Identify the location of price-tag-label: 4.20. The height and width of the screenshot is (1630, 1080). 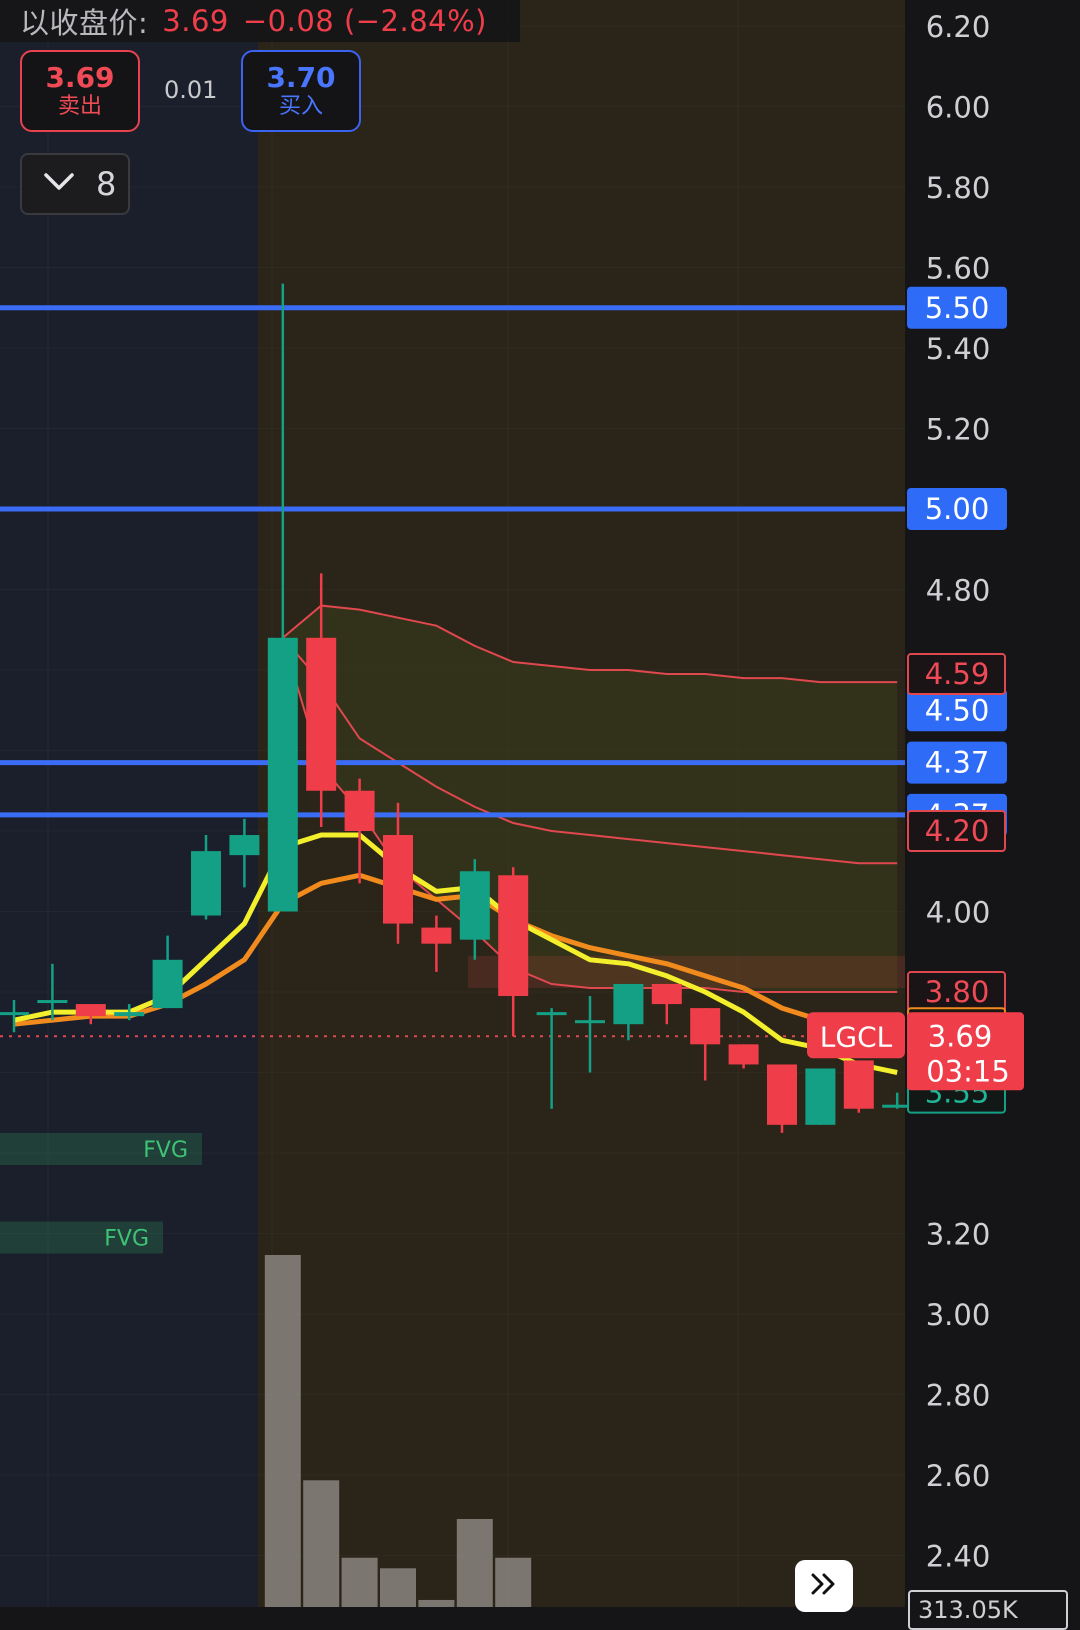
(957, 831).